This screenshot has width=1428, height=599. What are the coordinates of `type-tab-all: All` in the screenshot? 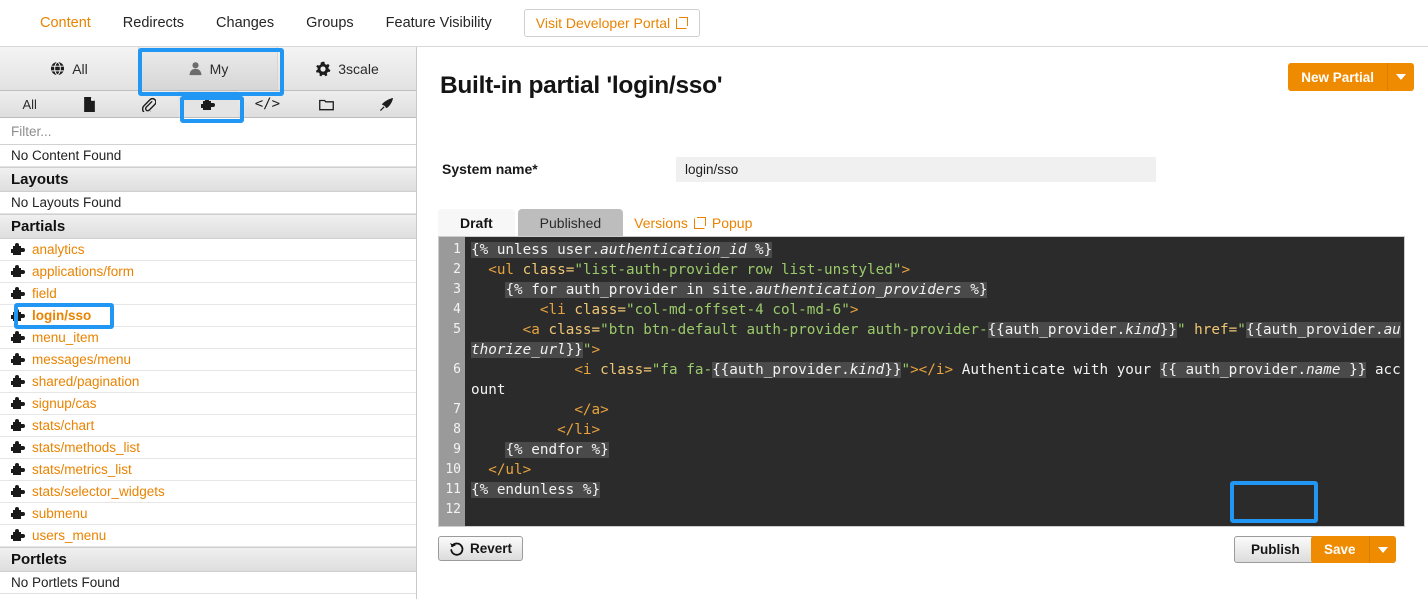 It's located at (29, 104).